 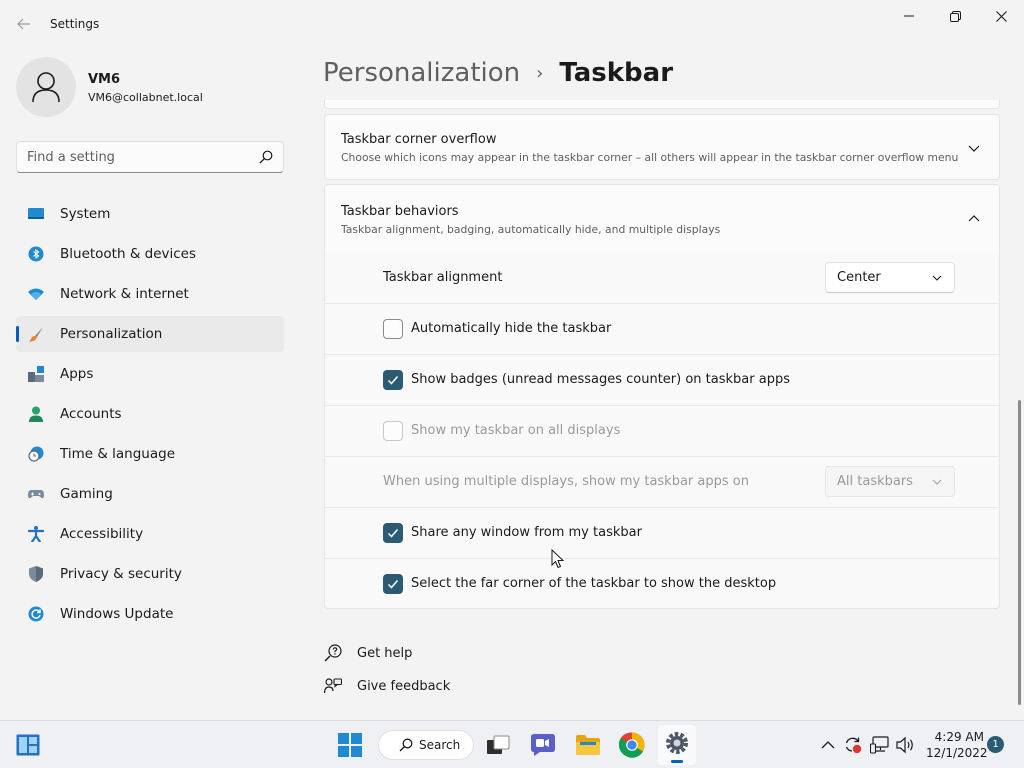 What do you see at coordinates (86, 494) in the screenshot?
I see `sidebar-item-label: Gaming` at bounding box center [86, 494].